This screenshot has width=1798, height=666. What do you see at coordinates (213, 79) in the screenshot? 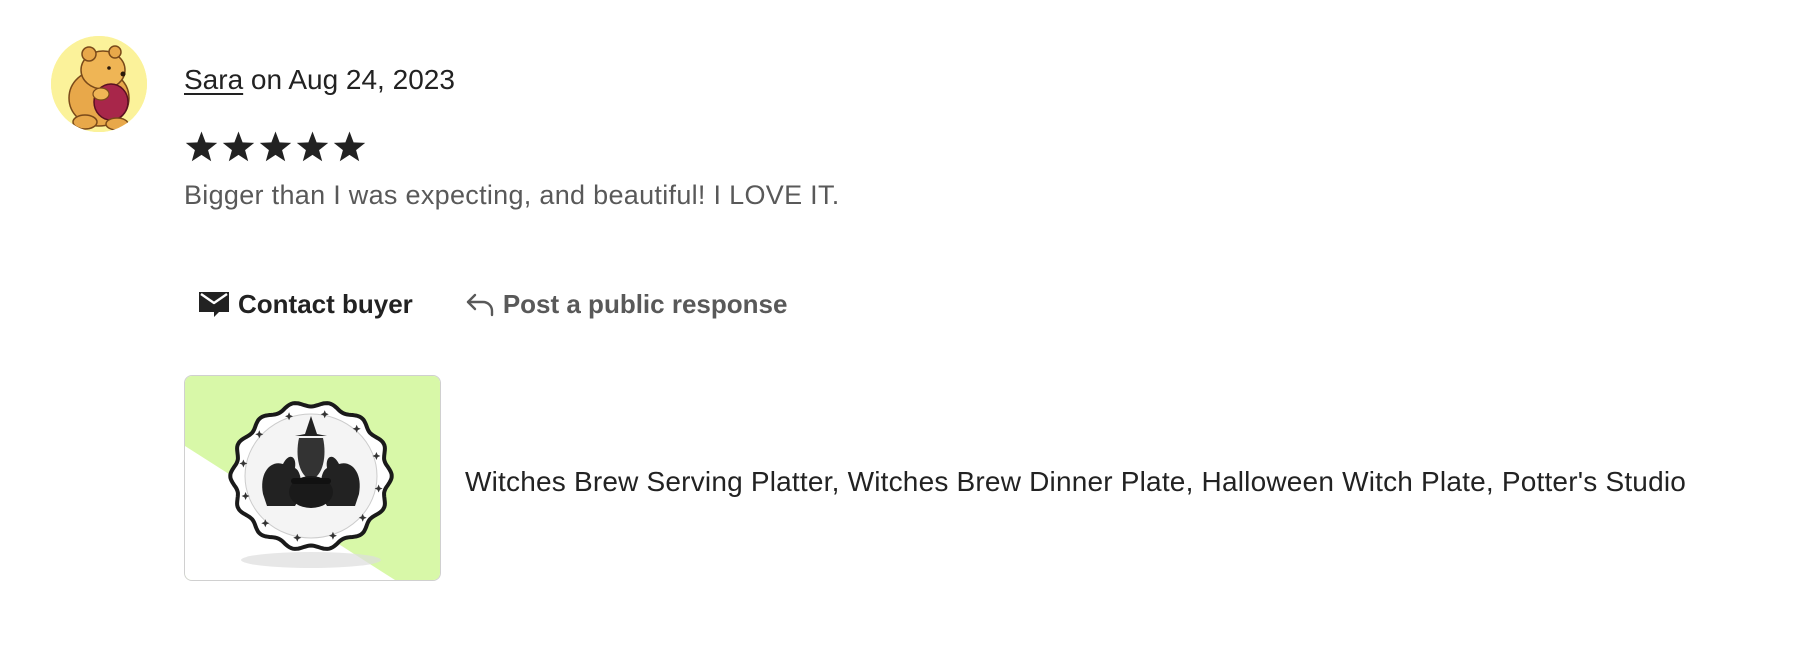
I see `reviewer-name-link: Sara` at bounding box center [213, 79].